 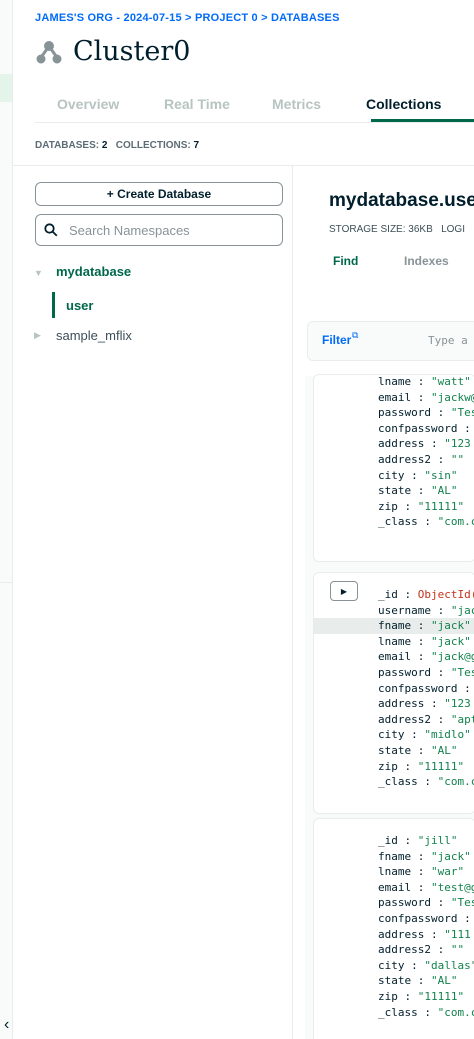 What do you see at coordinates (457, 950) in the screenshot?
I see `field-value: ""` at bounding box center [457, 950].